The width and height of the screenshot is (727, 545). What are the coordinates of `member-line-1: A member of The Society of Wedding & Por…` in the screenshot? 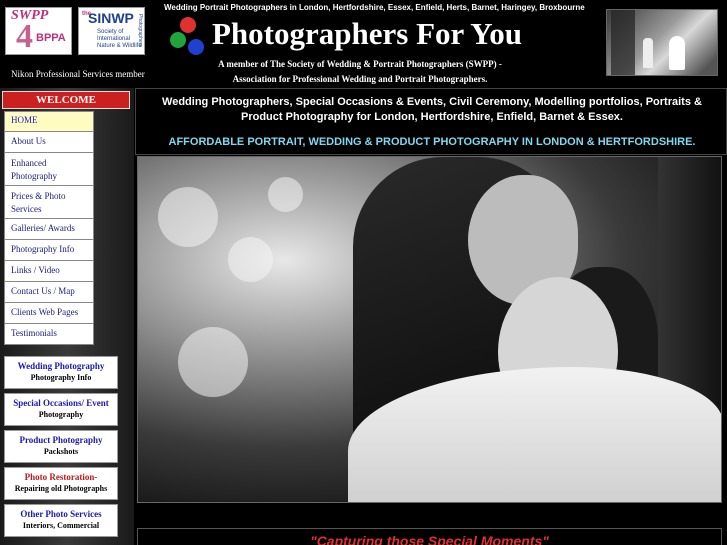 It's located at (360, 64).